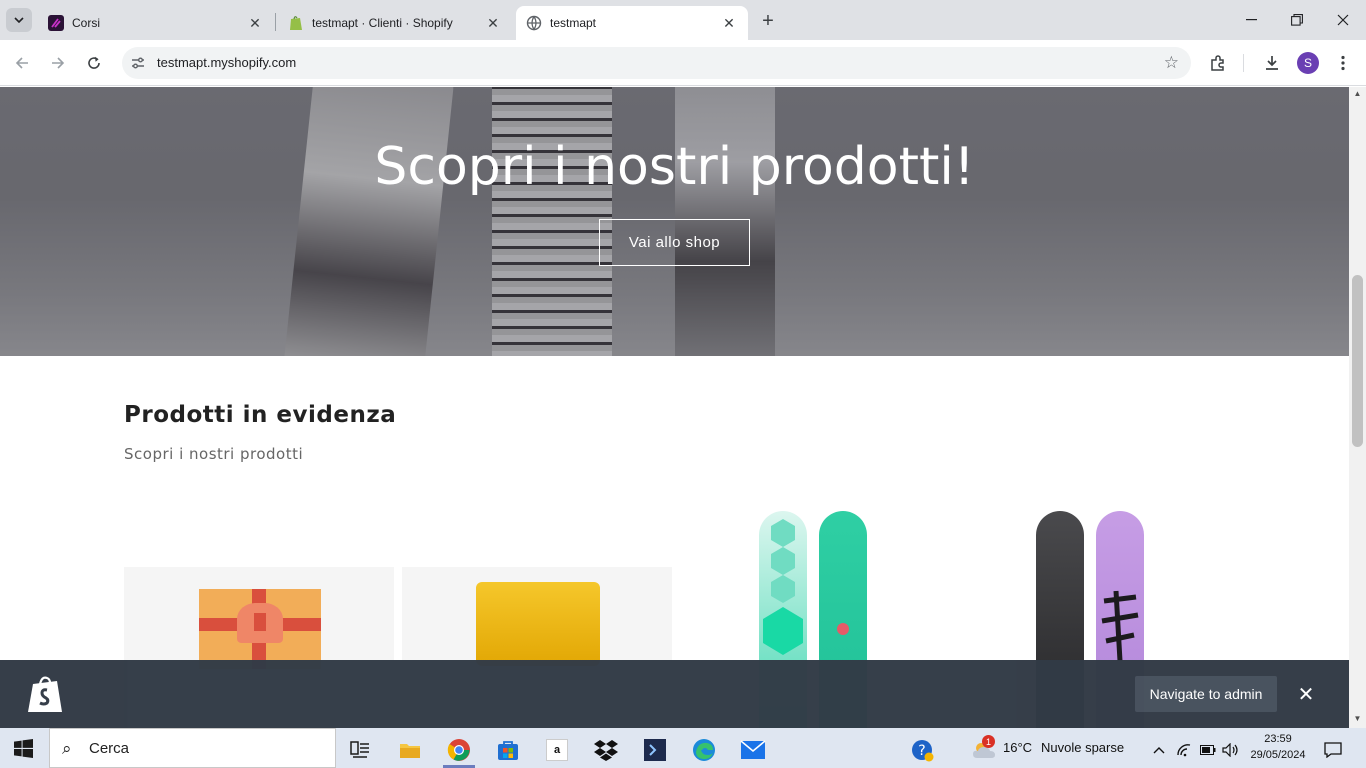 The image size is (1366, 768). I want to click on chevron-down-icon, so click(19, 20).